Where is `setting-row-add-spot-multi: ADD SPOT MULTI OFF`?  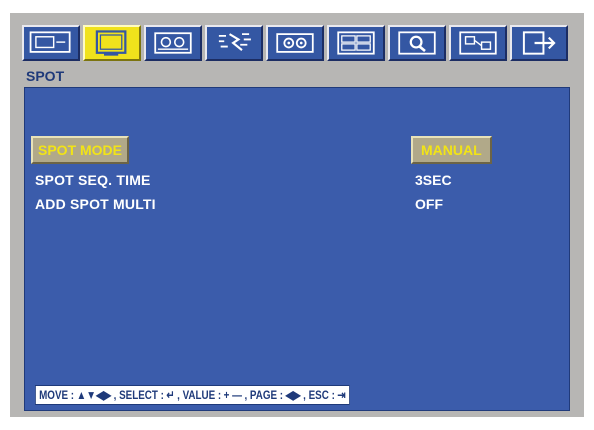
setting-row-add-spot-multi: ADD SPOT MULTI OFF is located at coordinates (297, 204).